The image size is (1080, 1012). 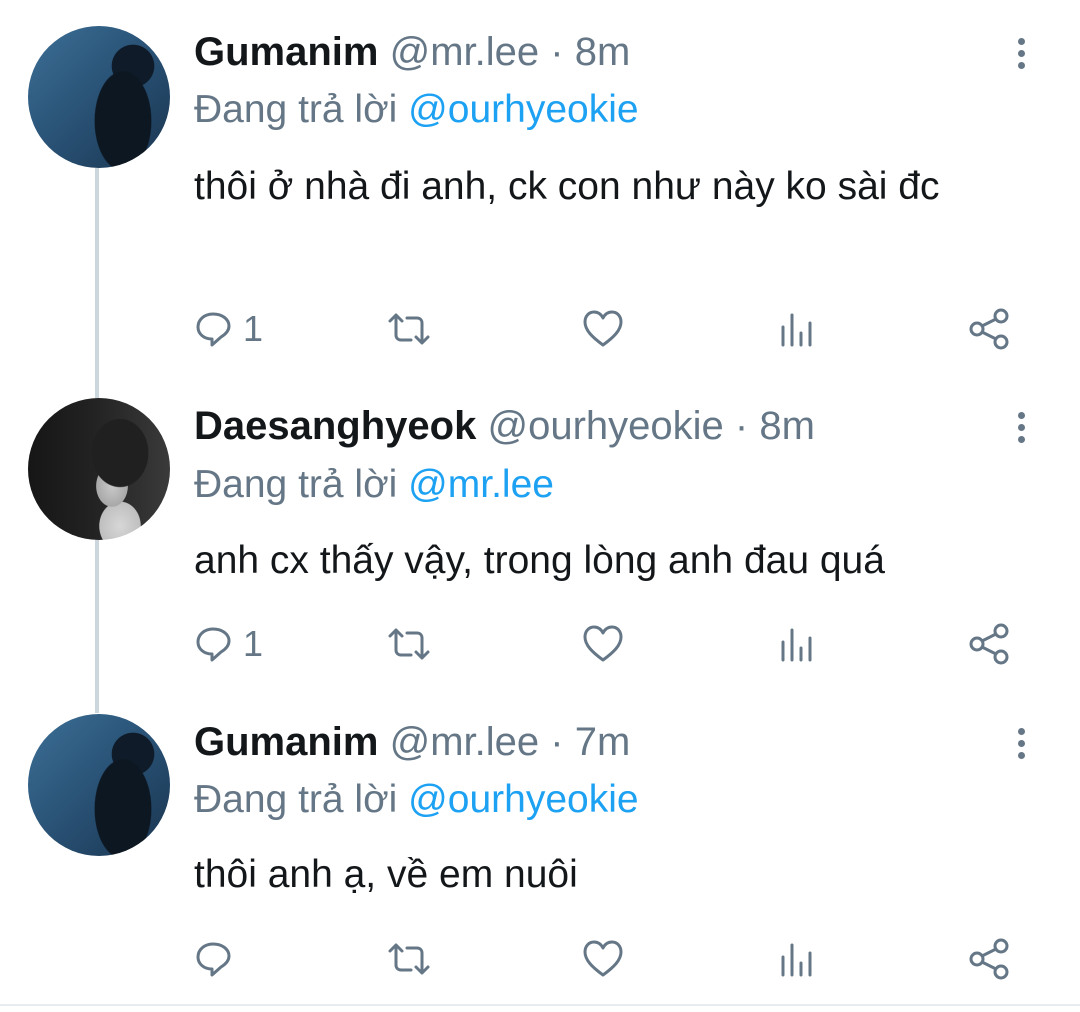 I want to click on tweet-text: anh cx thấy vậy, trong lòng anh đau quá, so click(x=539, y=560).